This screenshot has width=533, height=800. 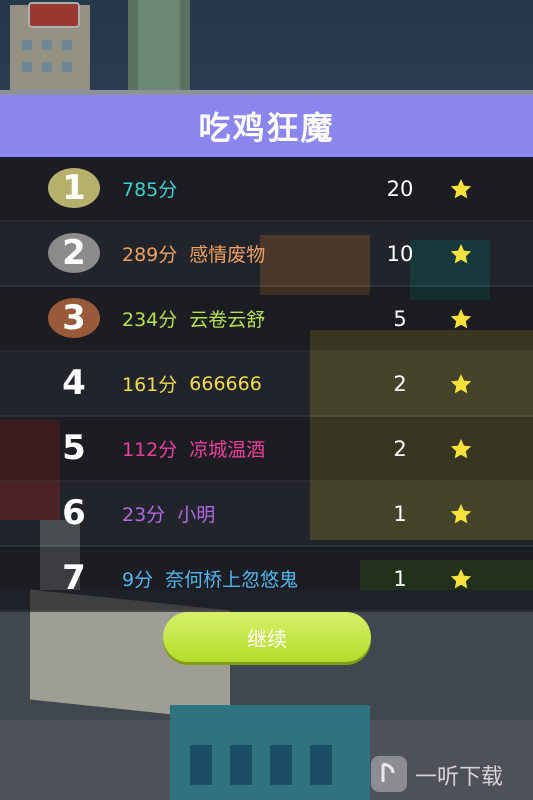 I want to click on score-entry: 9分 奈何桥上忽悠鬼, so click(x=210, y=578).